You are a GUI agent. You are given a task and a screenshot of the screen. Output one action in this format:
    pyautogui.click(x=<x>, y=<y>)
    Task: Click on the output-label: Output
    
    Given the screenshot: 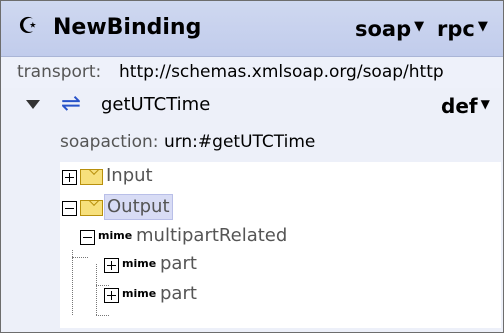 What is the action you would take?
    pyautogui.click(x=138, y=207)
    